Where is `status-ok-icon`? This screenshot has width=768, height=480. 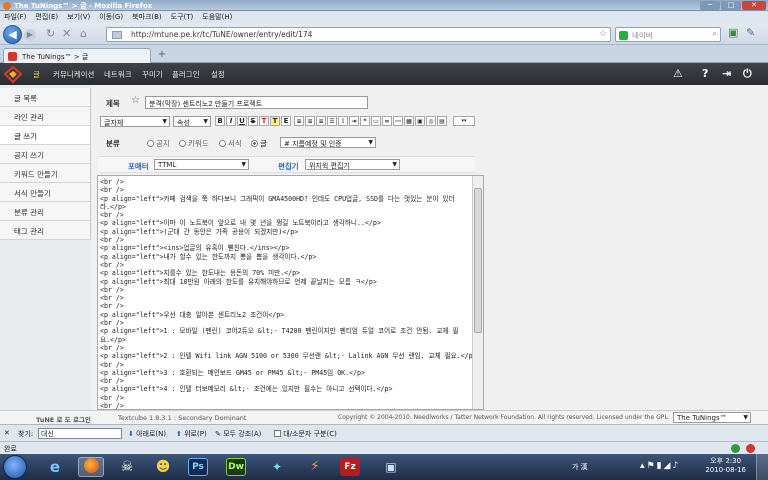 status-ok-icon is located at coordinates (735, 448).